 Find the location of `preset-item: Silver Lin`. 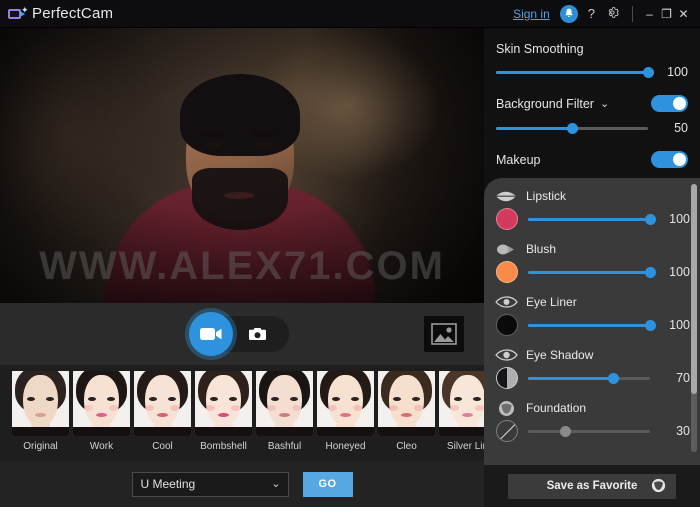

preset-item: Silver Lin is located at coordinates (461, 411).